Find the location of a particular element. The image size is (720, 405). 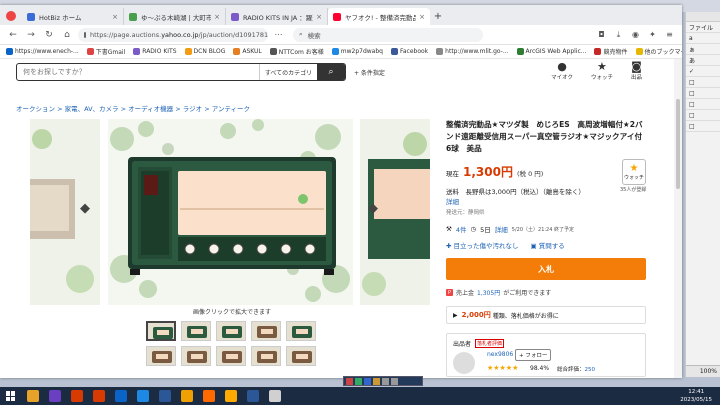

app-icon is located at coordinates (165, 396).